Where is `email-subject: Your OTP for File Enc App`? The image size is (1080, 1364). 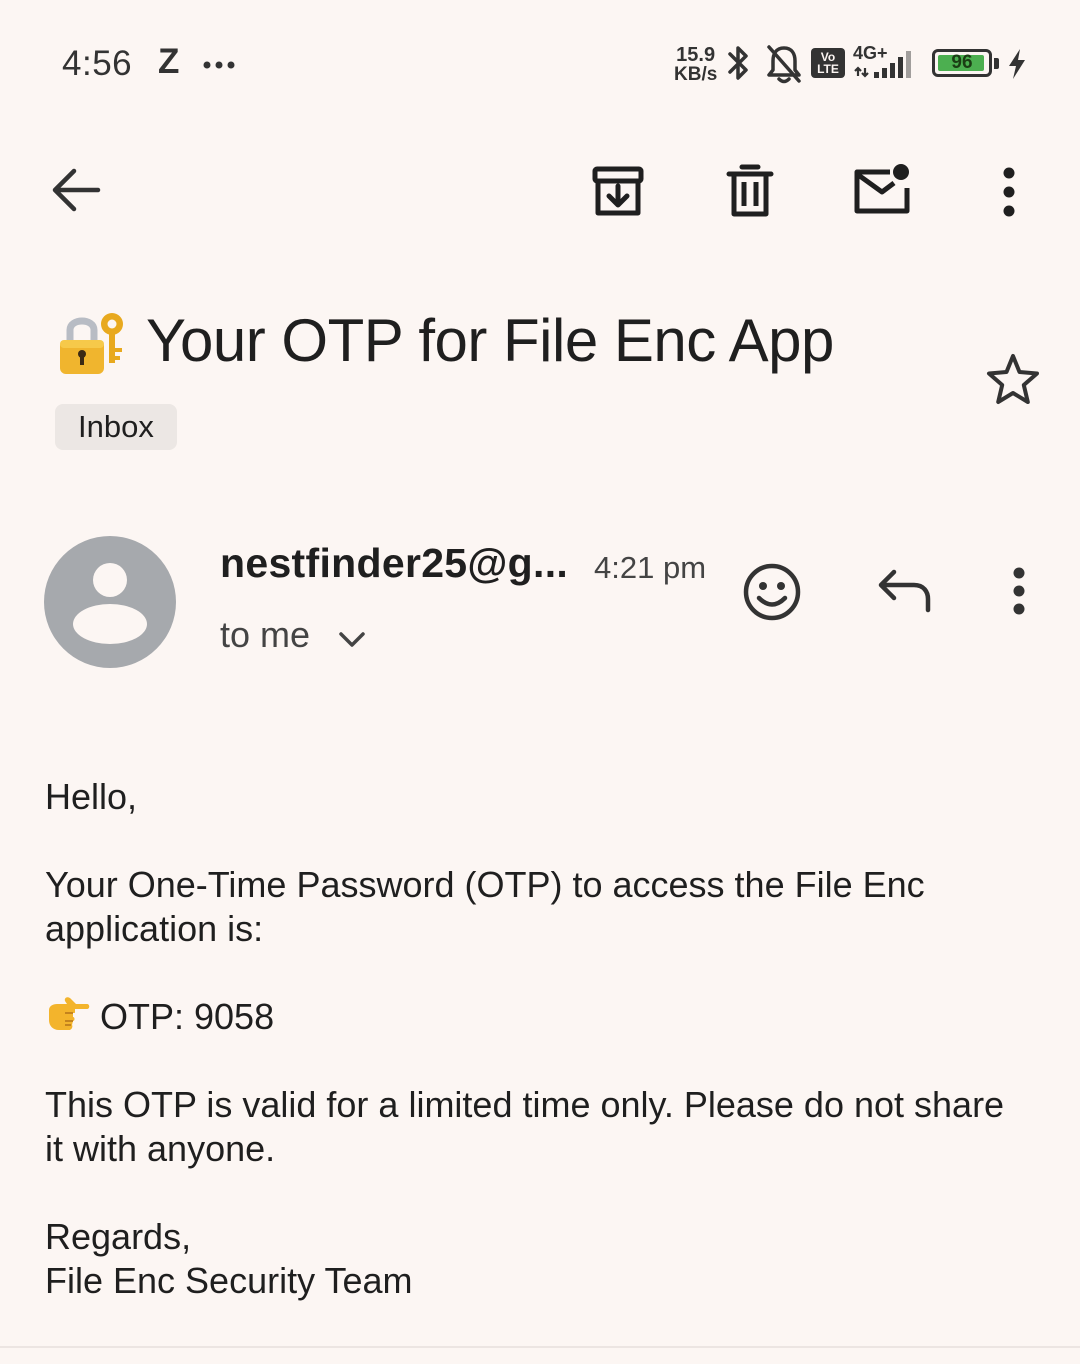 email-subject: Your OTP for File Enc App is located at coordinates (490, 340).